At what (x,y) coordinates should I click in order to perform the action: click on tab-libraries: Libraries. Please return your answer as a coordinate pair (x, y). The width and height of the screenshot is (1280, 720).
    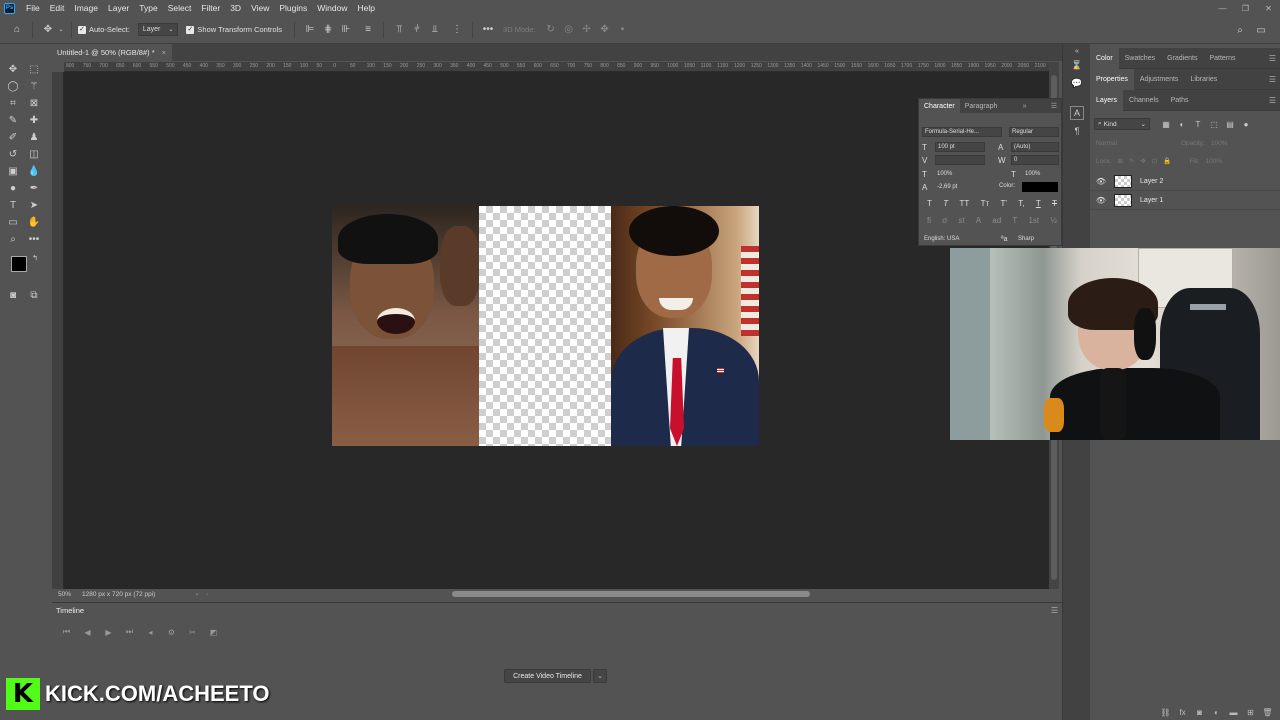
    Looking at the image, I should click on (1203, 79).